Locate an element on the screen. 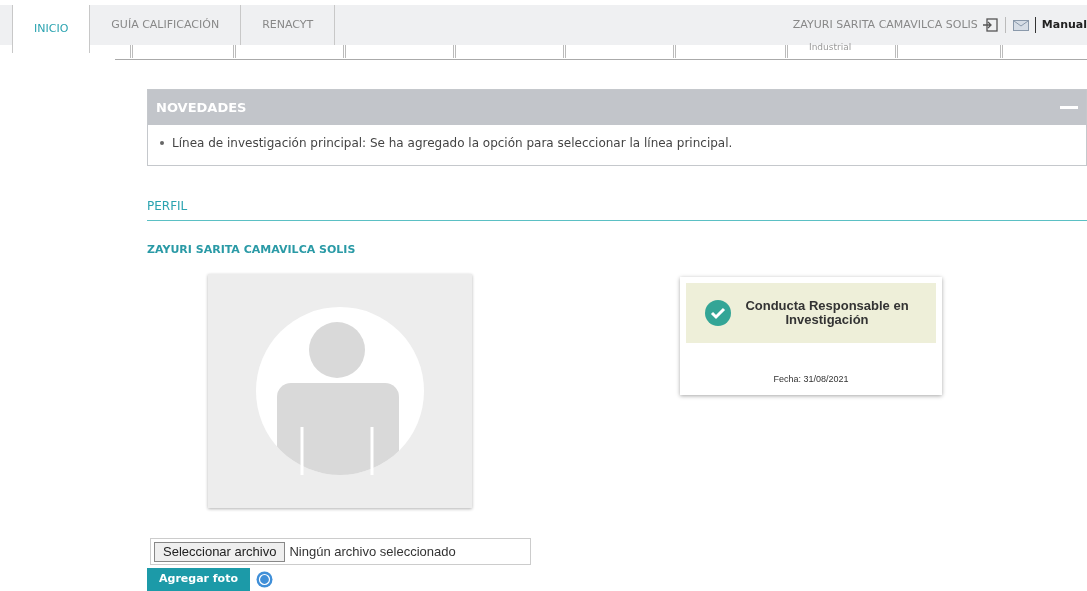 This screenshot has width=1087, height=591. submenu-label: Industrial is located at coordinates (830, 47).